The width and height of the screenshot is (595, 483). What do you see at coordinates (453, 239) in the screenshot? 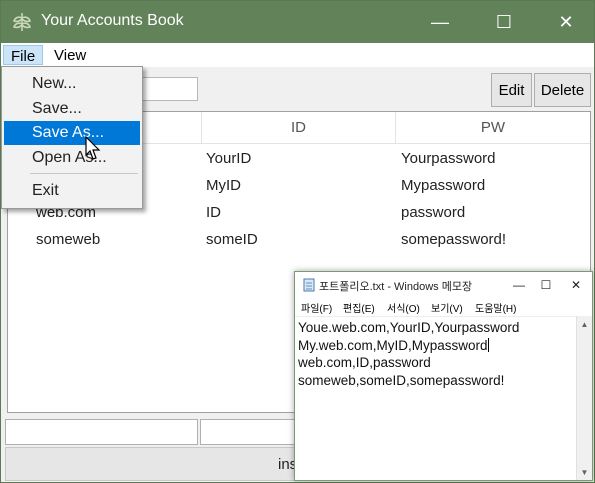
I see `table-cell-pw: somepassword!` at bounding box center [453, 239].